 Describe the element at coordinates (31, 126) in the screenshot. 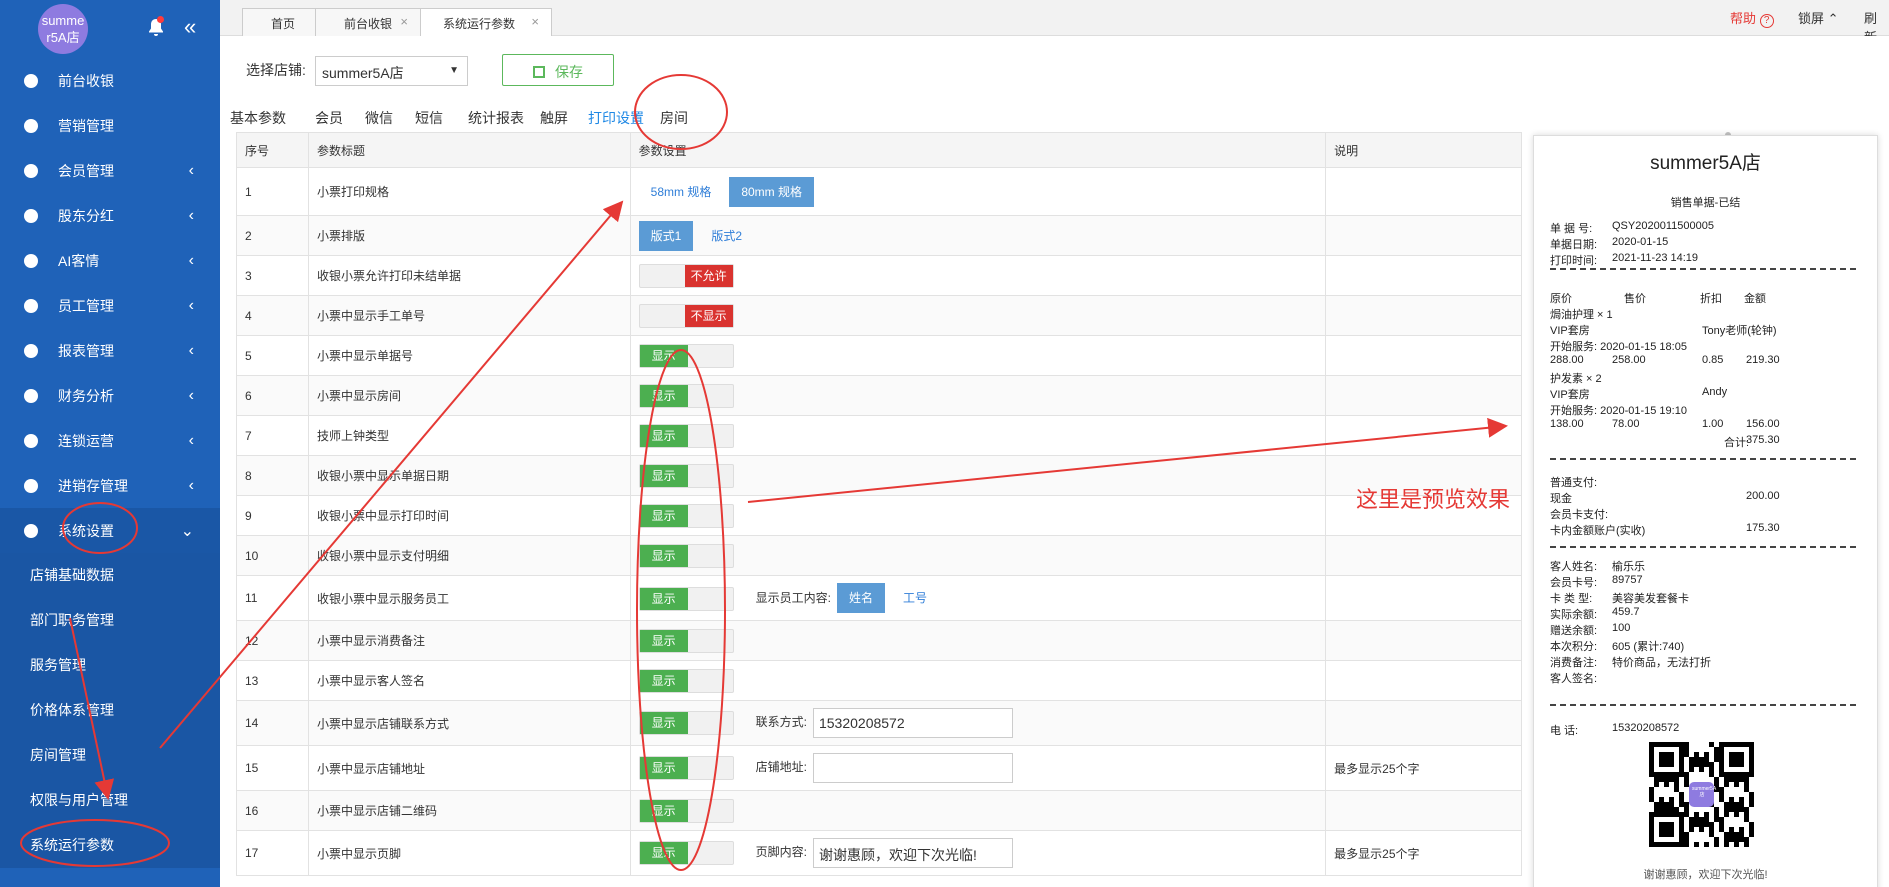

I see `grid-icon` at that location.